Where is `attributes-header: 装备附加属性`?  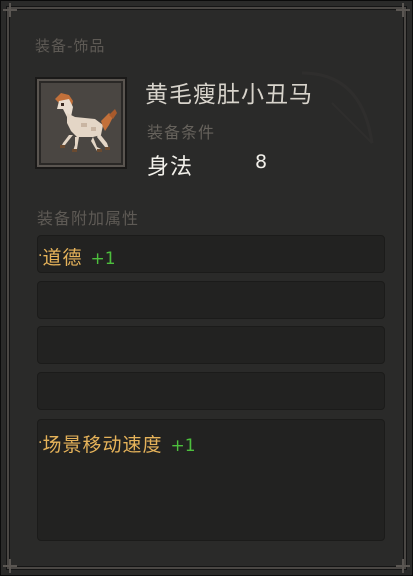 attributes-header: 装备附加属性 is located at coordinates (88, 218).